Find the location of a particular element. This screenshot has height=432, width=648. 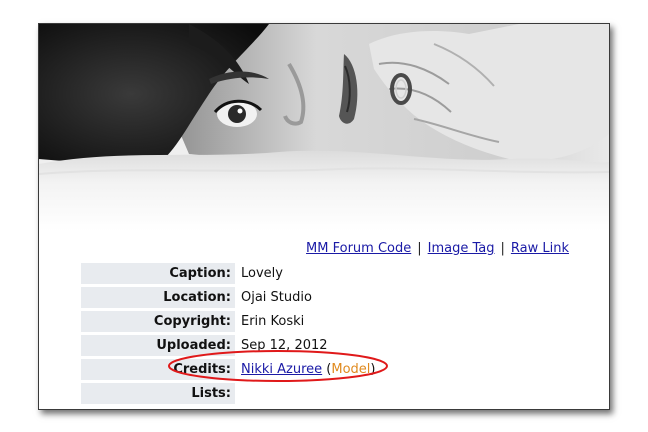

caption-value: Lovely is located at coordinates (262, 273).